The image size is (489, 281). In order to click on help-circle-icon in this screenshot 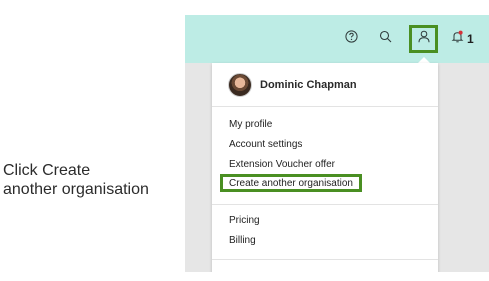, I will do `click(351, 39)`.